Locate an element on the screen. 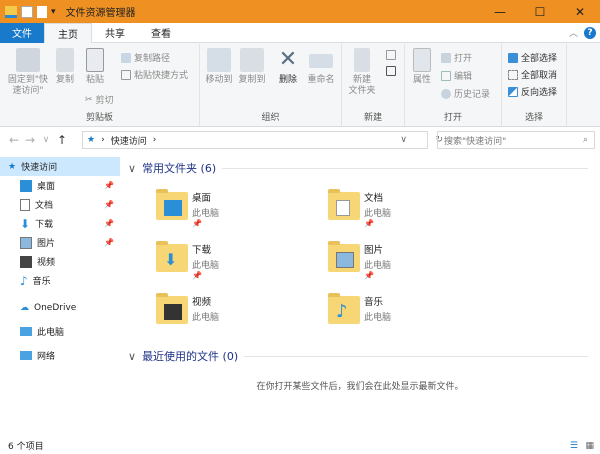 This screenshot has width=600, height=454. edit-button: 编辑 is located at coordinates (456, 75).